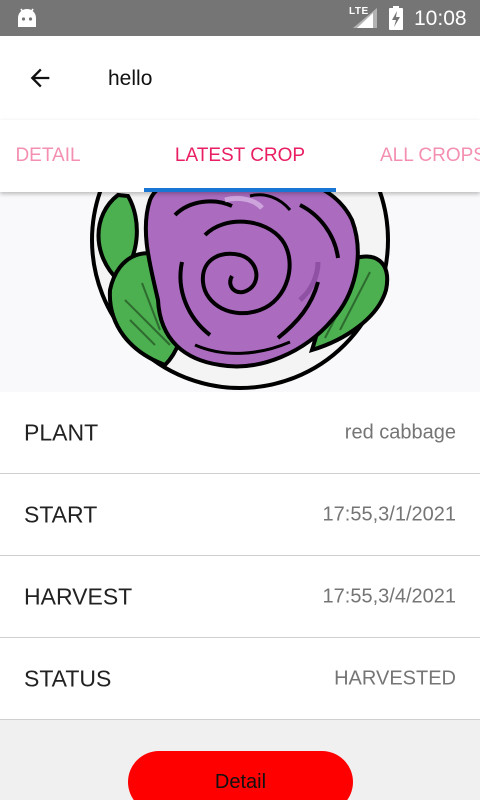 This screenshot has height=800, width=480. What do you see at coordinates (240, 78) in the screenshot?
I see `app-bar: hello` at bounding box center [240, 78].